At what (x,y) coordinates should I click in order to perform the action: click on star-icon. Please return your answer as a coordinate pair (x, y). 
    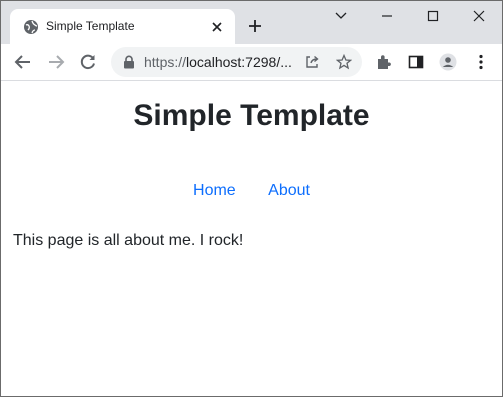
    Looking at the image, I should click on (344, 62).